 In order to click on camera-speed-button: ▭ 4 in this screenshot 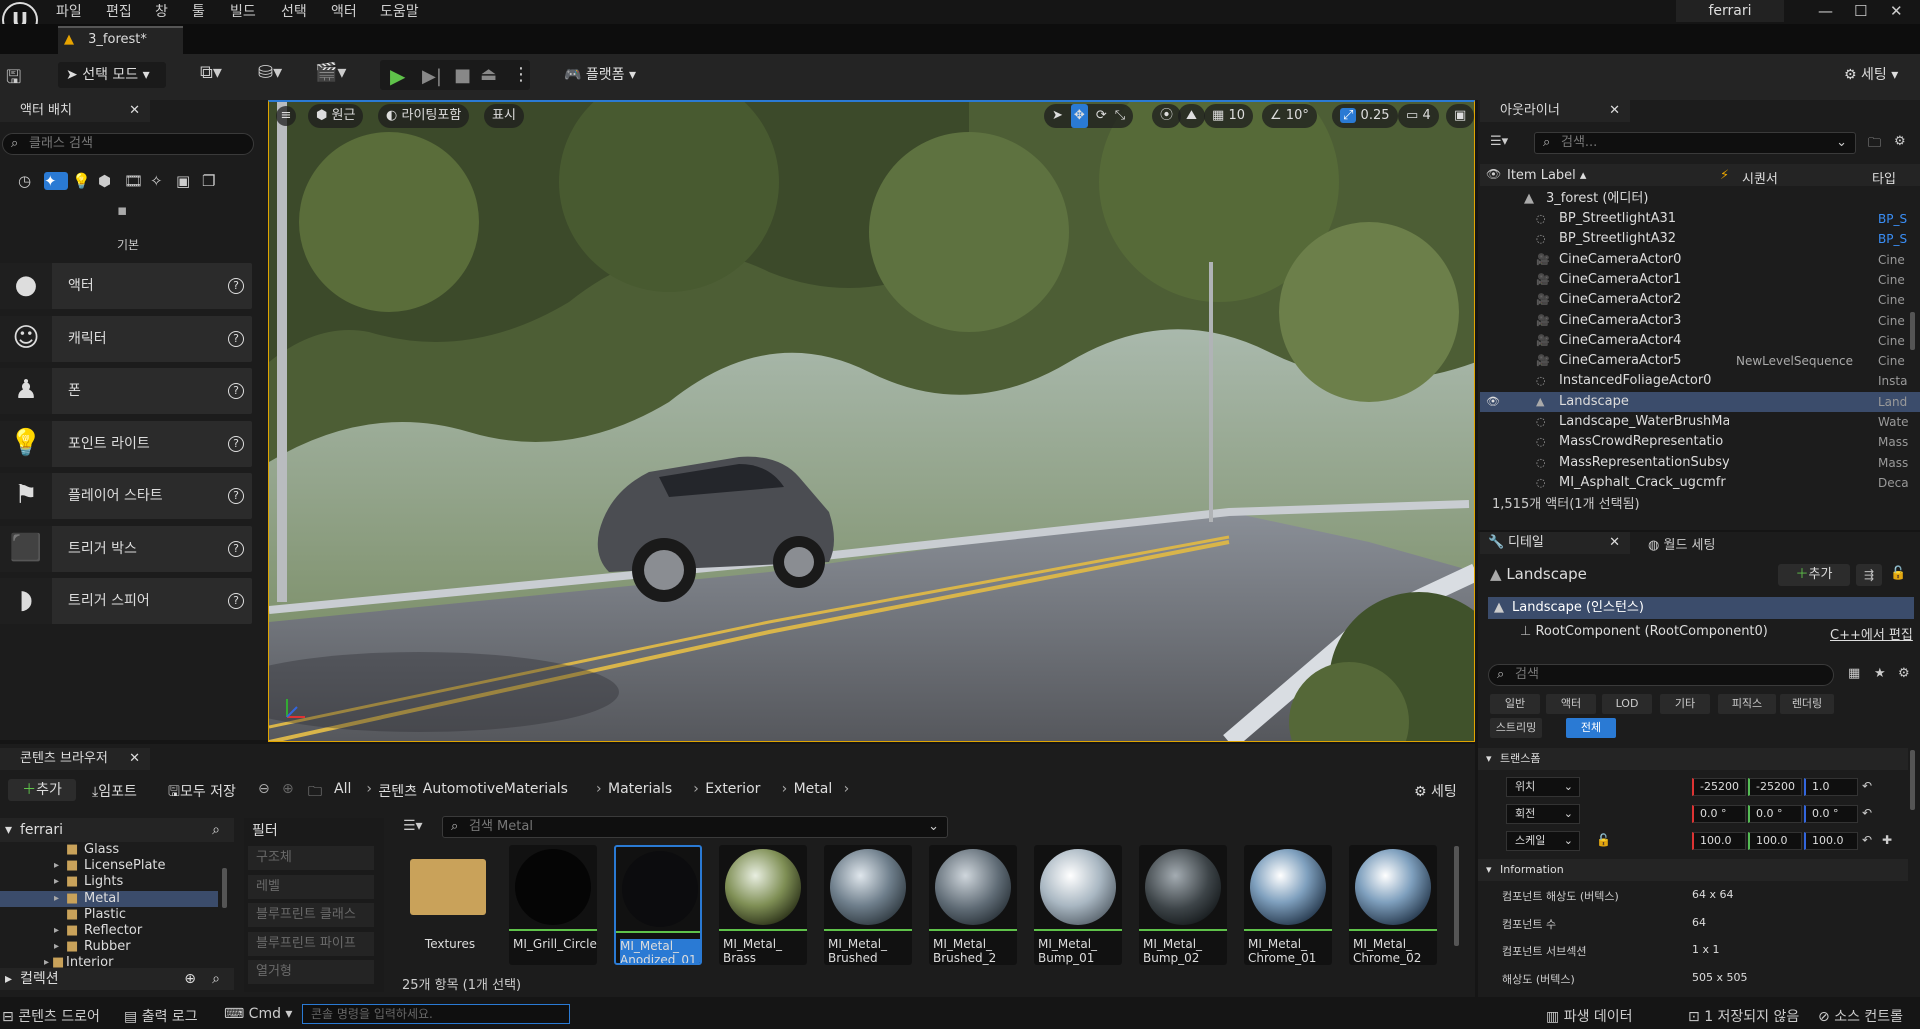, I will do `click(1418, 116)`.